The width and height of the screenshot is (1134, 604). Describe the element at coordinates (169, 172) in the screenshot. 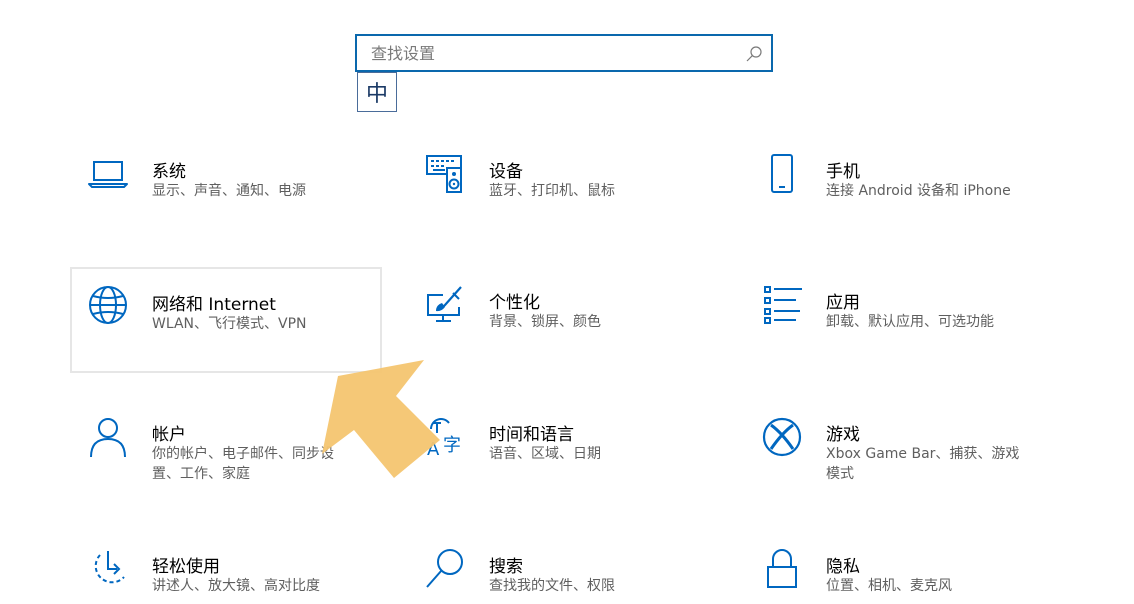

I see `category-title: 系统` at that location.